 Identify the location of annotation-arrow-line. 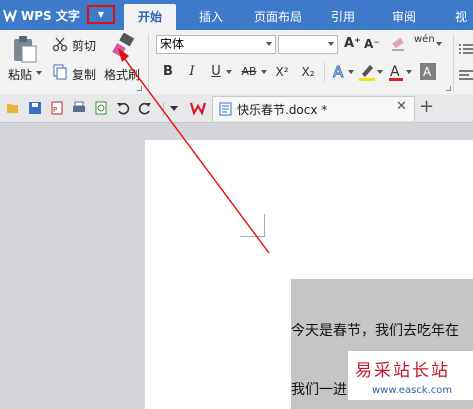
(196, 155).